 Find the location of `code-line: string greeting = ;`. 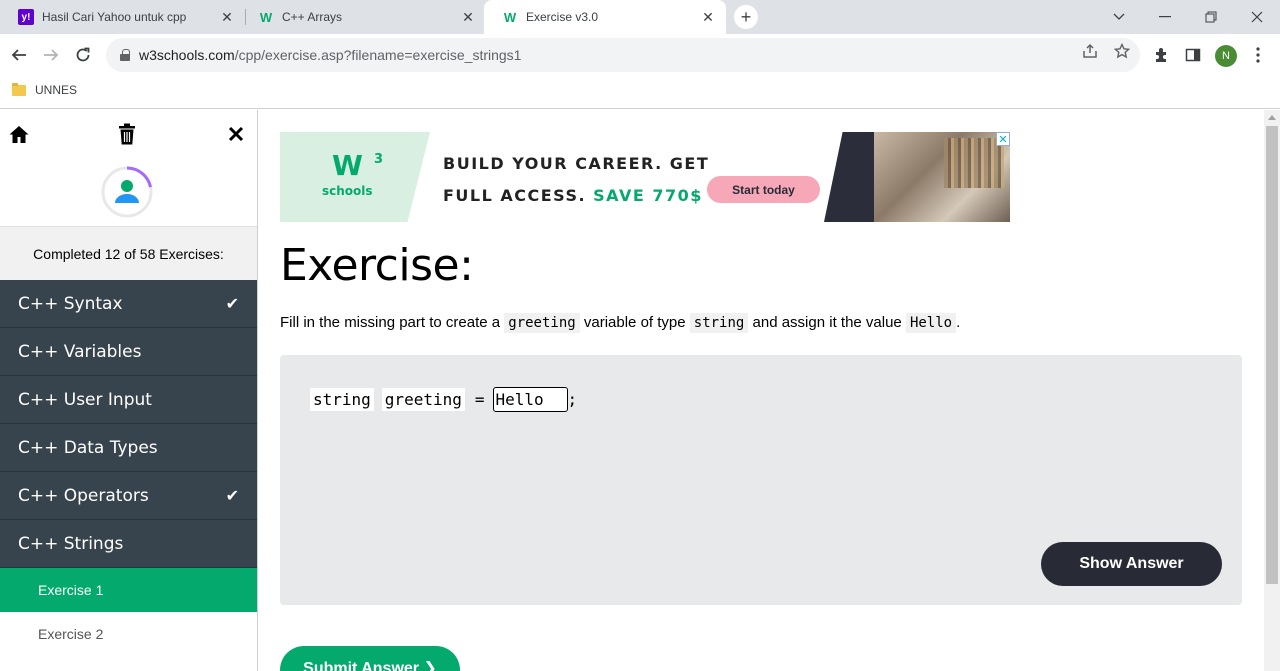

code-line: string greeting = ; is located at coordinates (443, 399).